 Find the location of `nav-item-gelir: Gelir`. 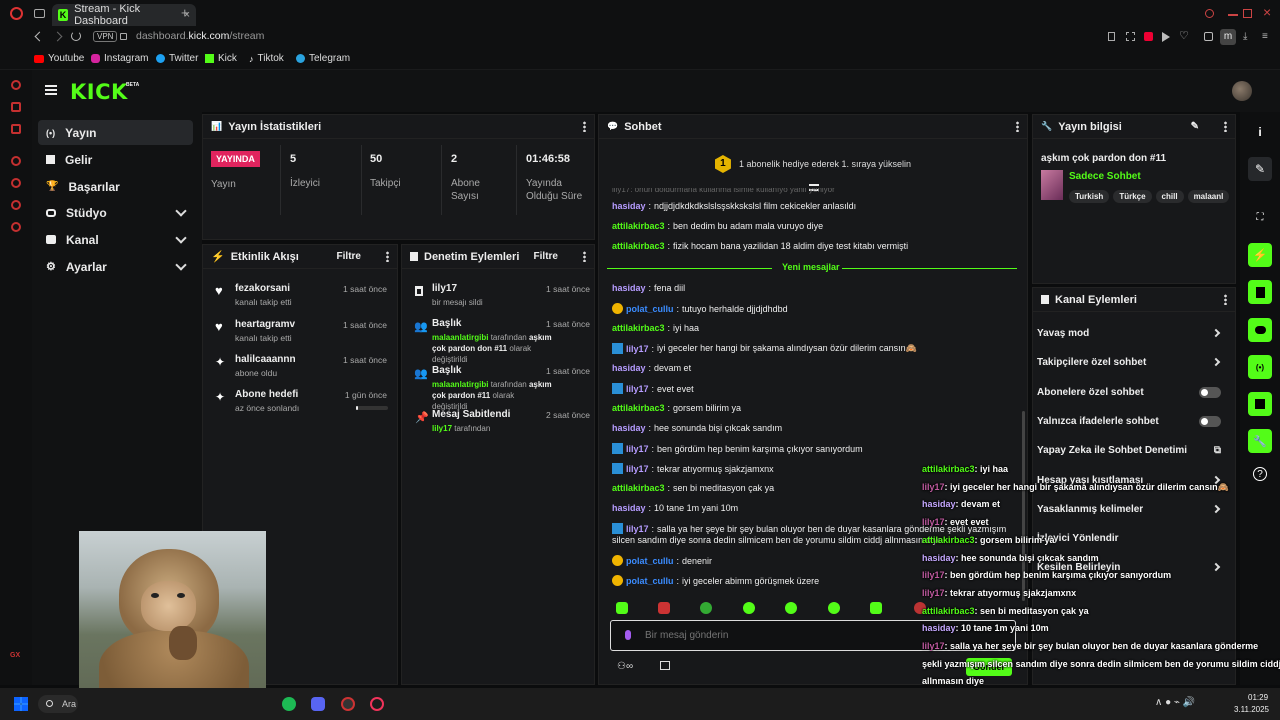

nav-item-gelir: Gelir is located at coordinates (115, 159).